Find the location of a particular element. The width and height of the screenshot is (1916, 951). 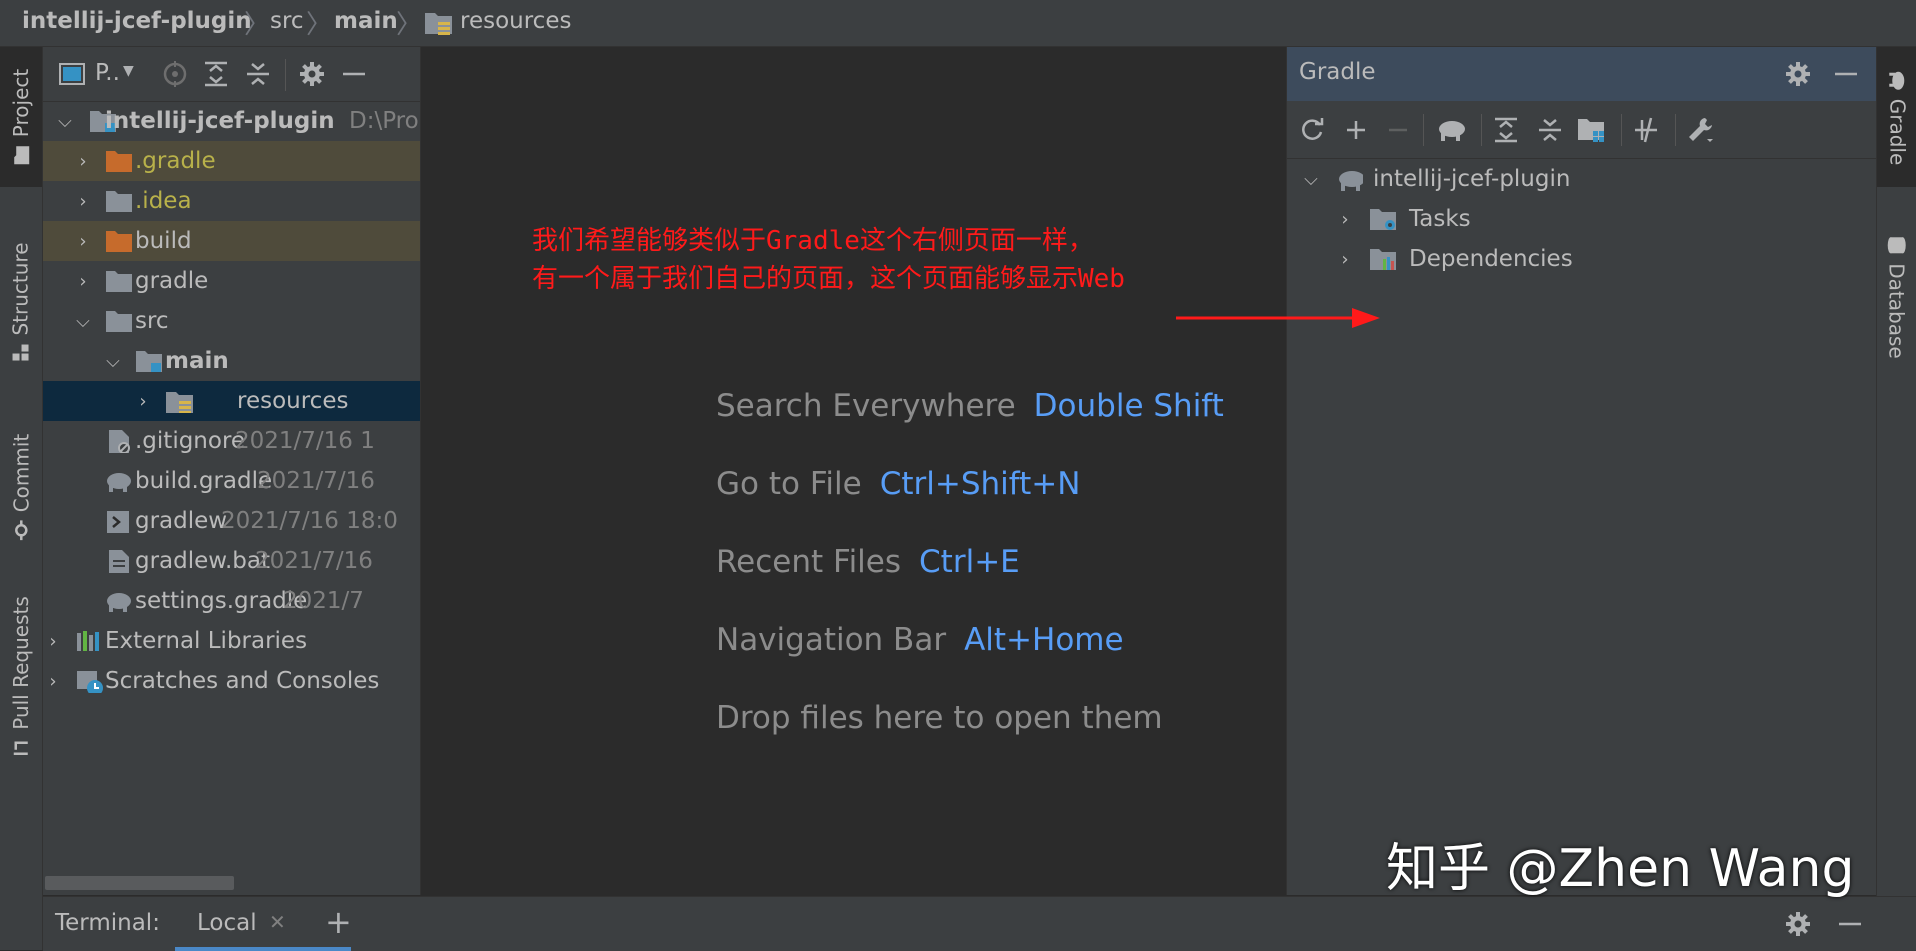

tree-item-resources: › resources is located at coordinates (231, 401).